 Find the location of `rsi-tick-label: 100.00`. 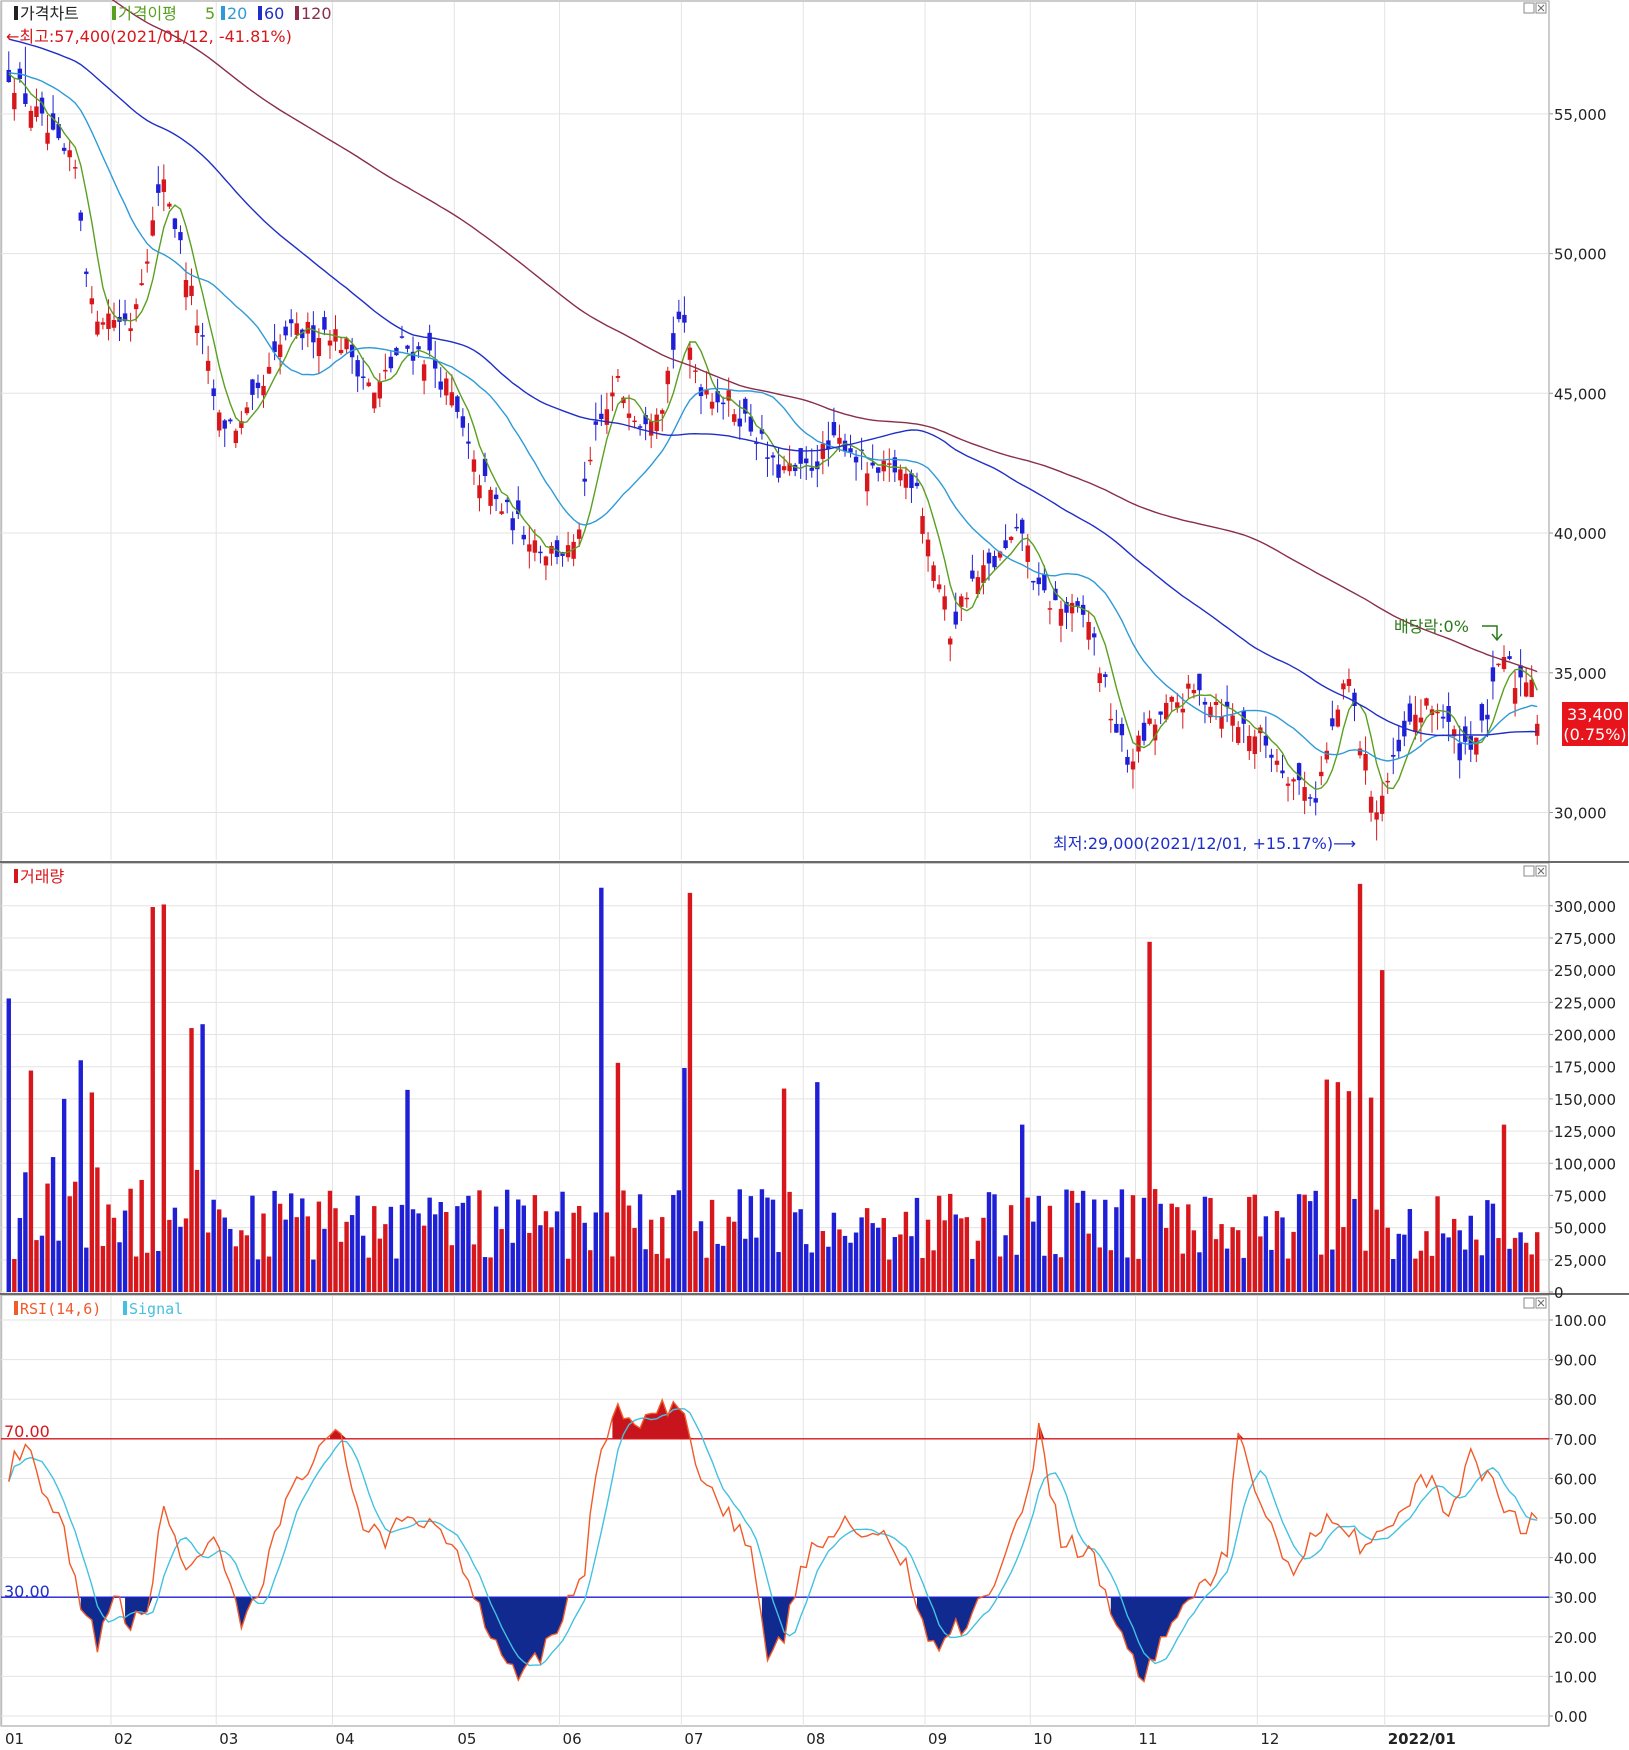

rsi-tick-label: 100.00 is located at coordinates (1580, 1321).